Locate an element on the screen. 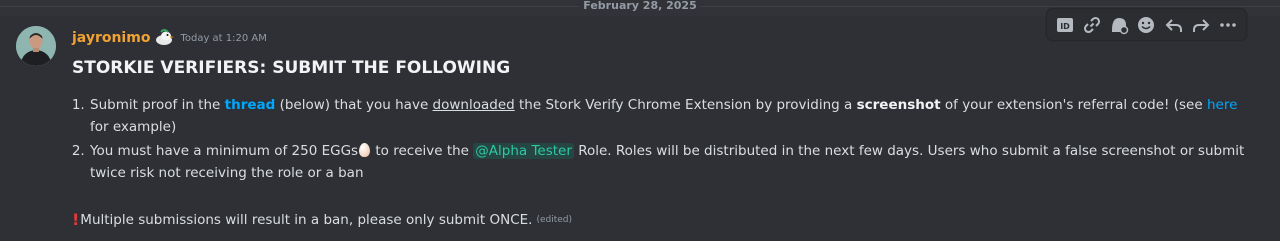  create-thread-icon is located at coordinates (1120, 25).